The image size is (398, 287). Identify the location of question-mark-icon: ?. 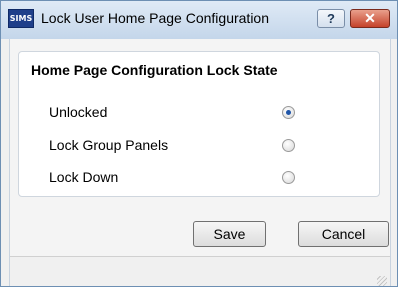
(331, 18).